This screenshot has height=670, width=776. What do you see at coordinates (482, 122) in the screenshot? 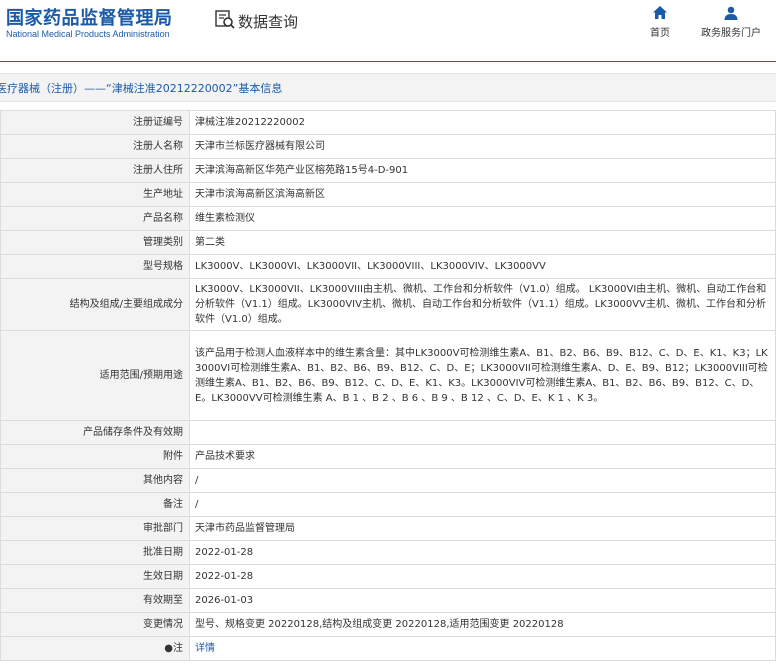
I see `info-row-value: 津械注准20212220002` at bounding box center [482, 122].